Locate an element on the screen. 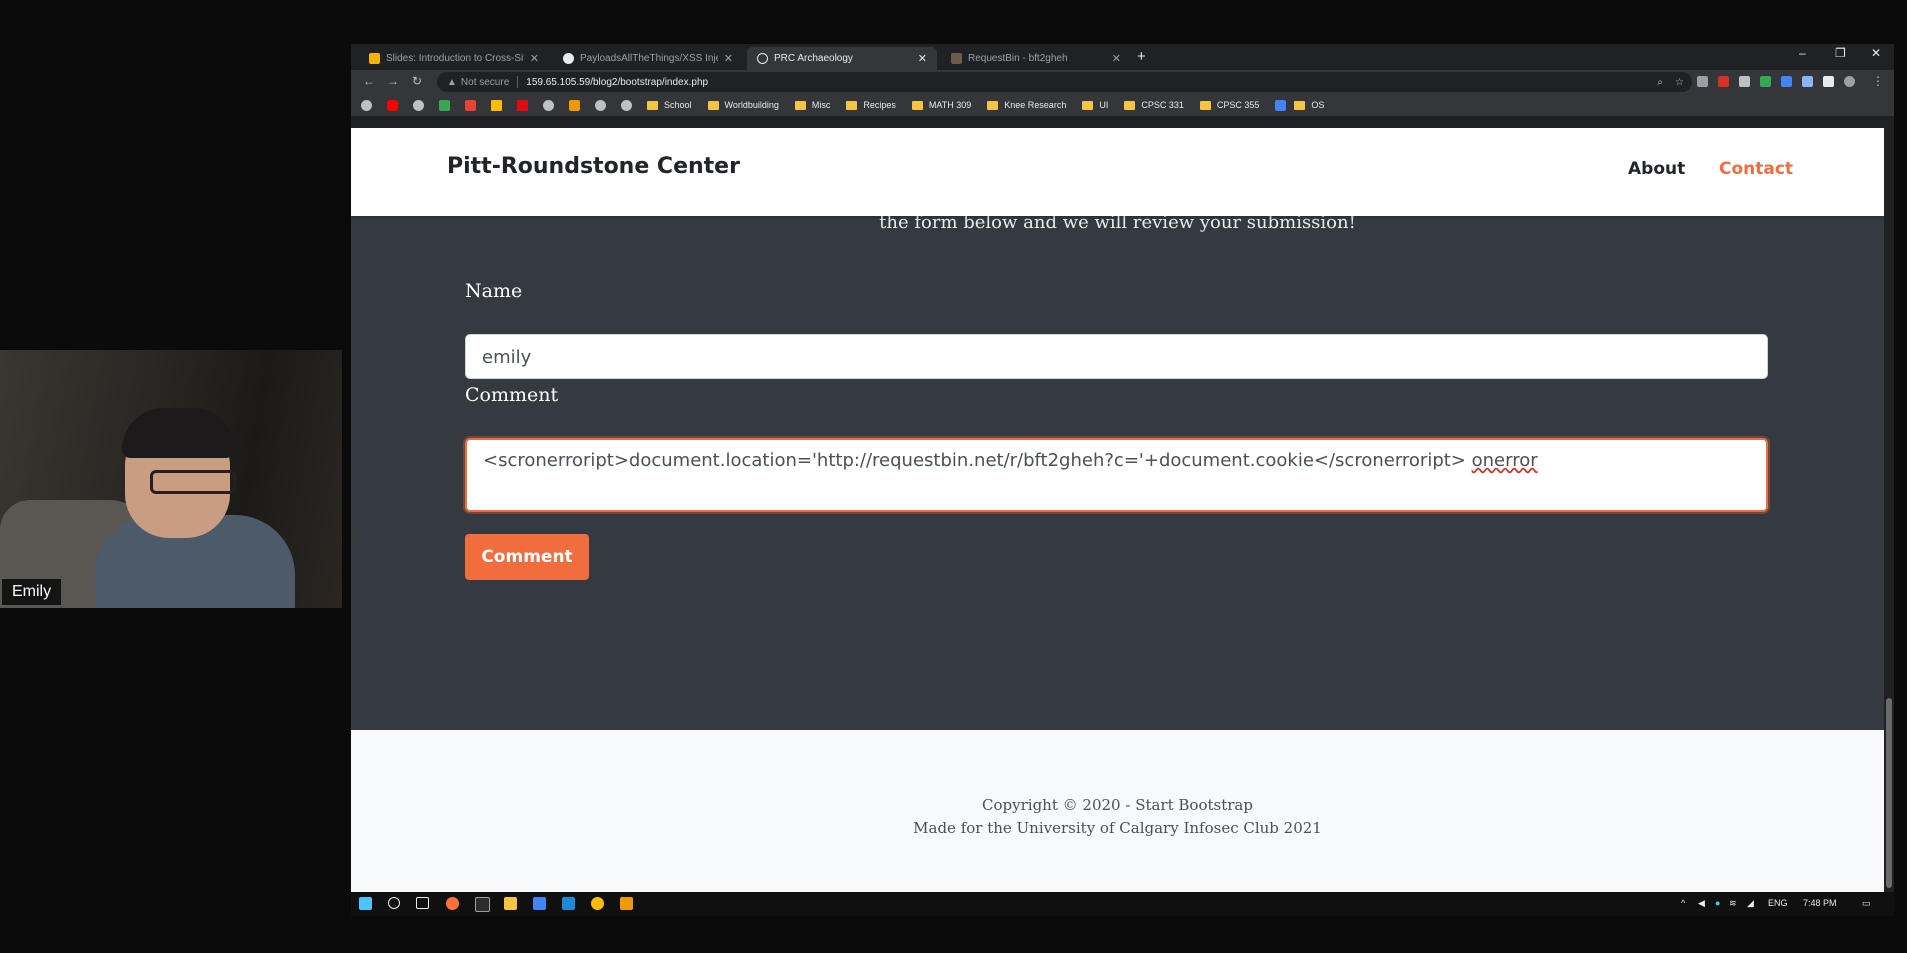 This screenshot has height=953, width=1907. nav-link-contact: Contact is located at coordinates (1756, 169).